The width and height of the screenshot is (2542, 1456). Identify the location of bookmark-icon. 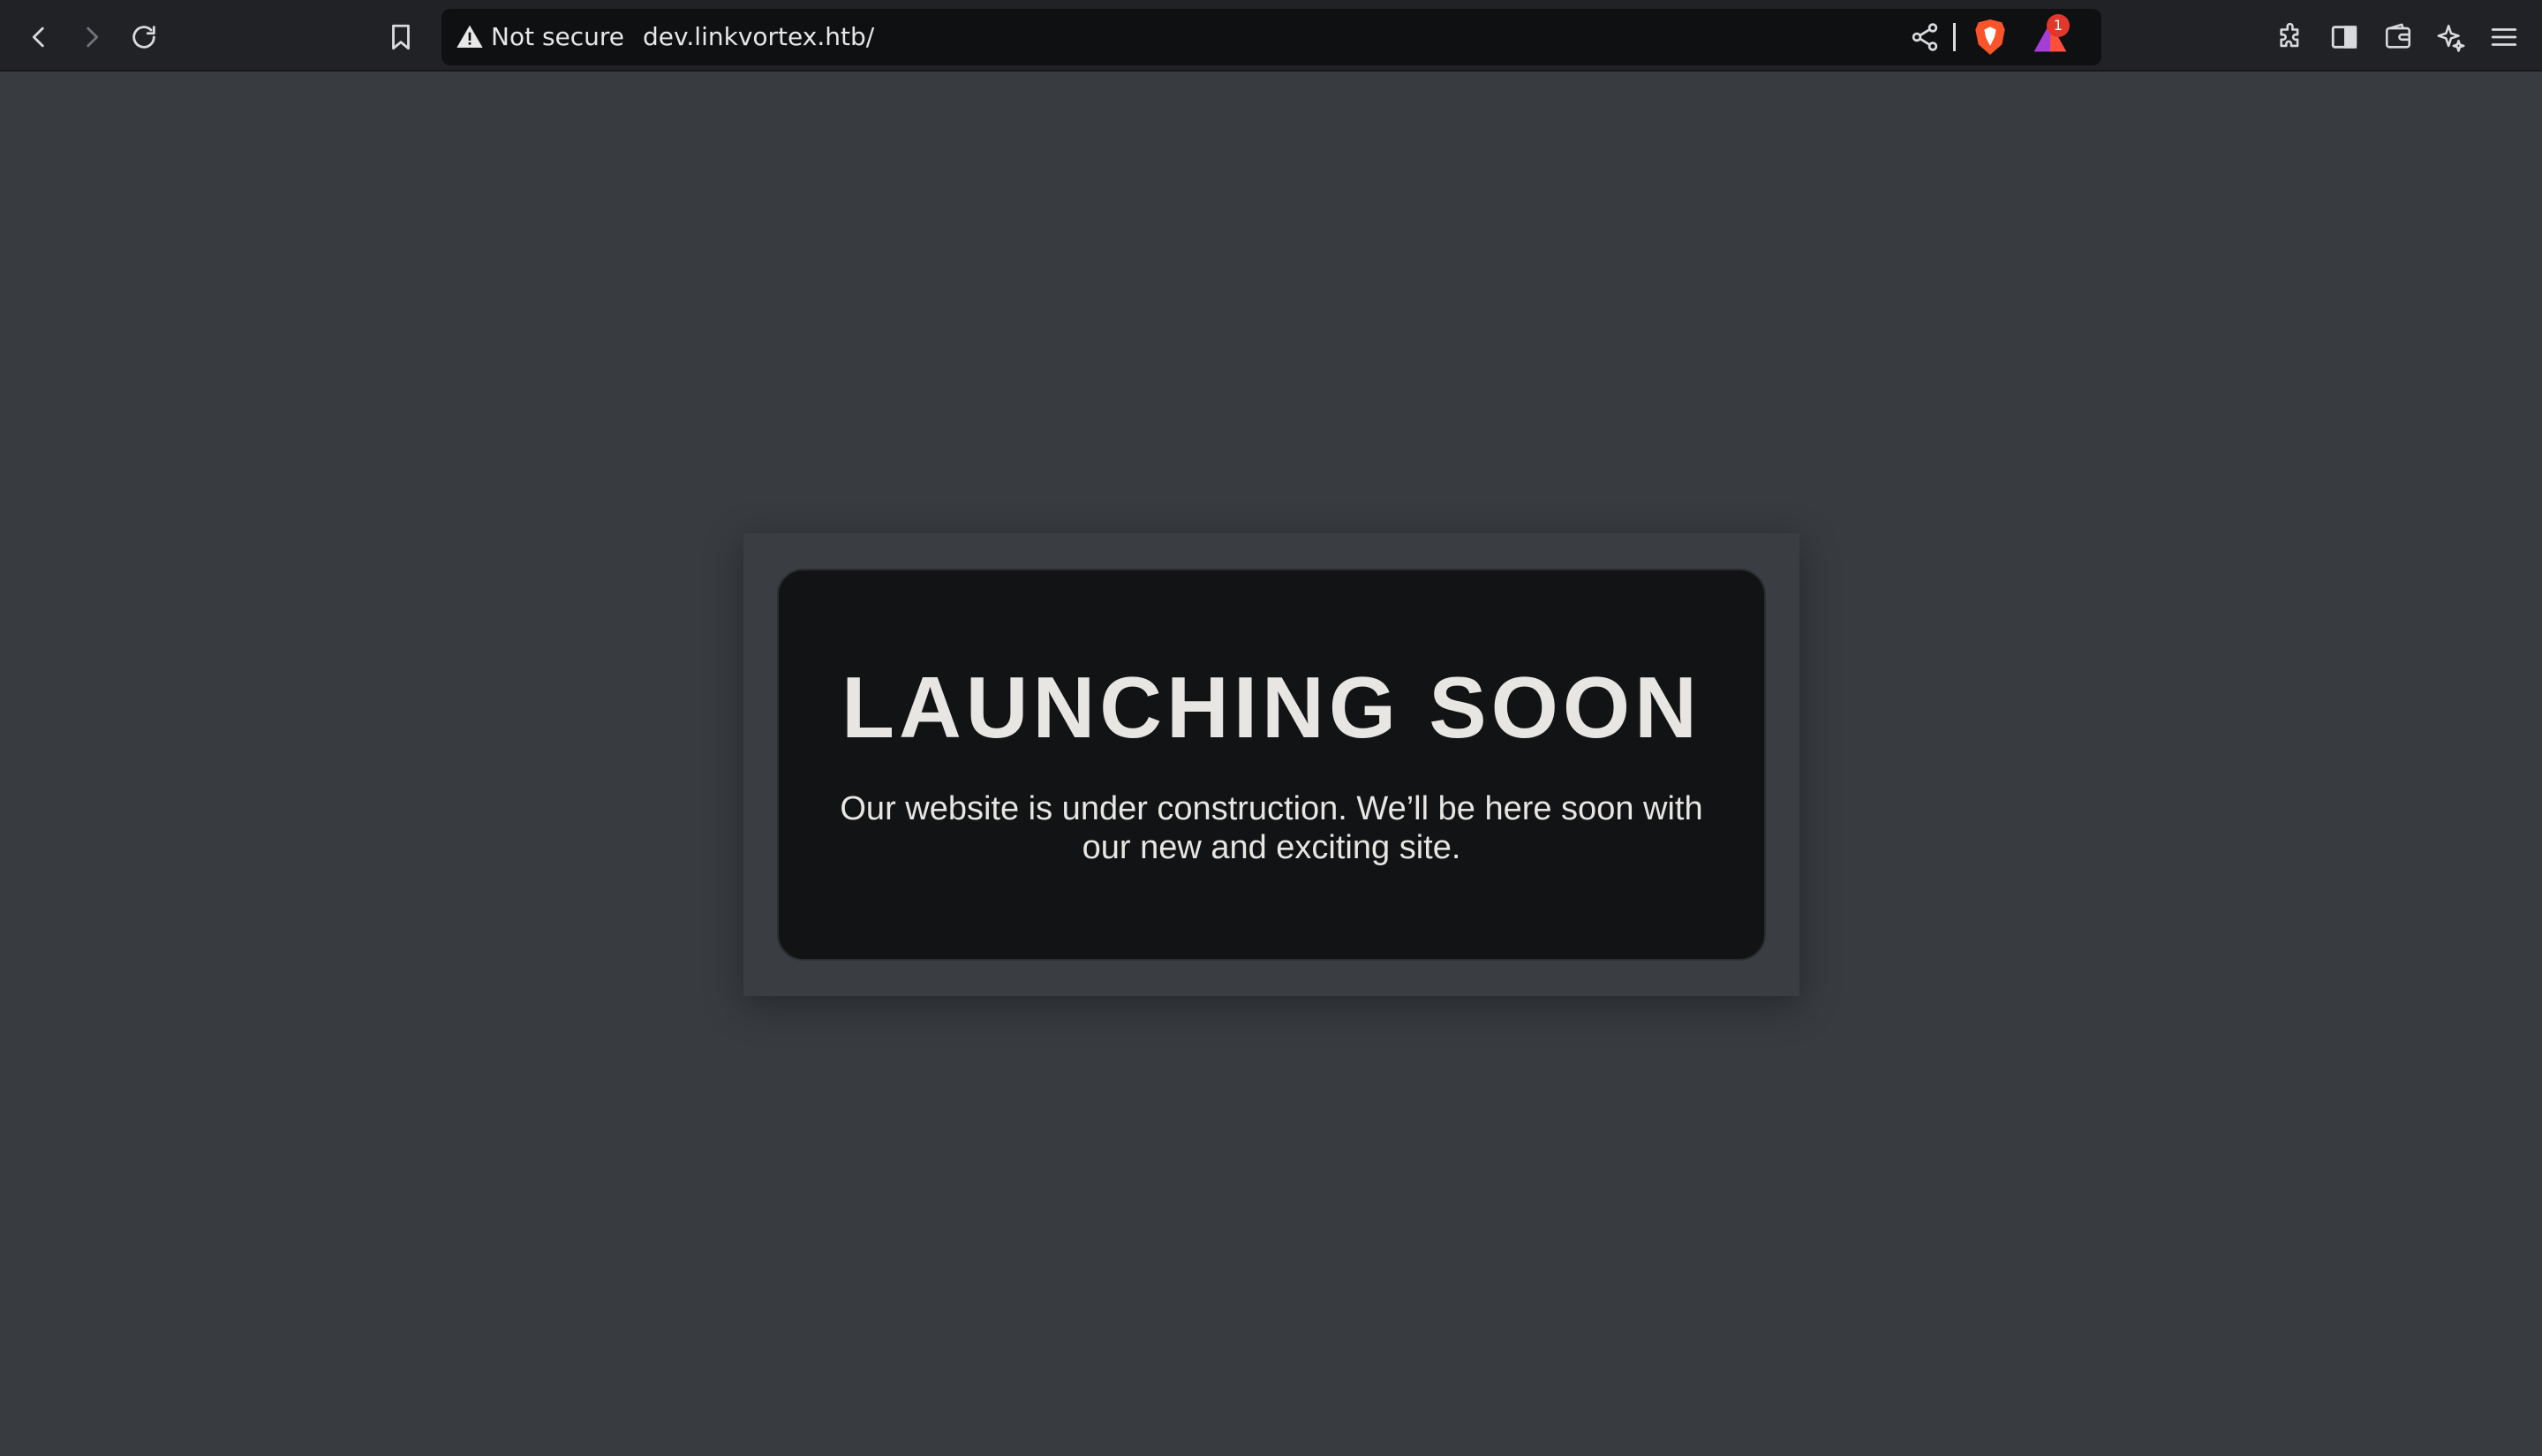
(401, 37).